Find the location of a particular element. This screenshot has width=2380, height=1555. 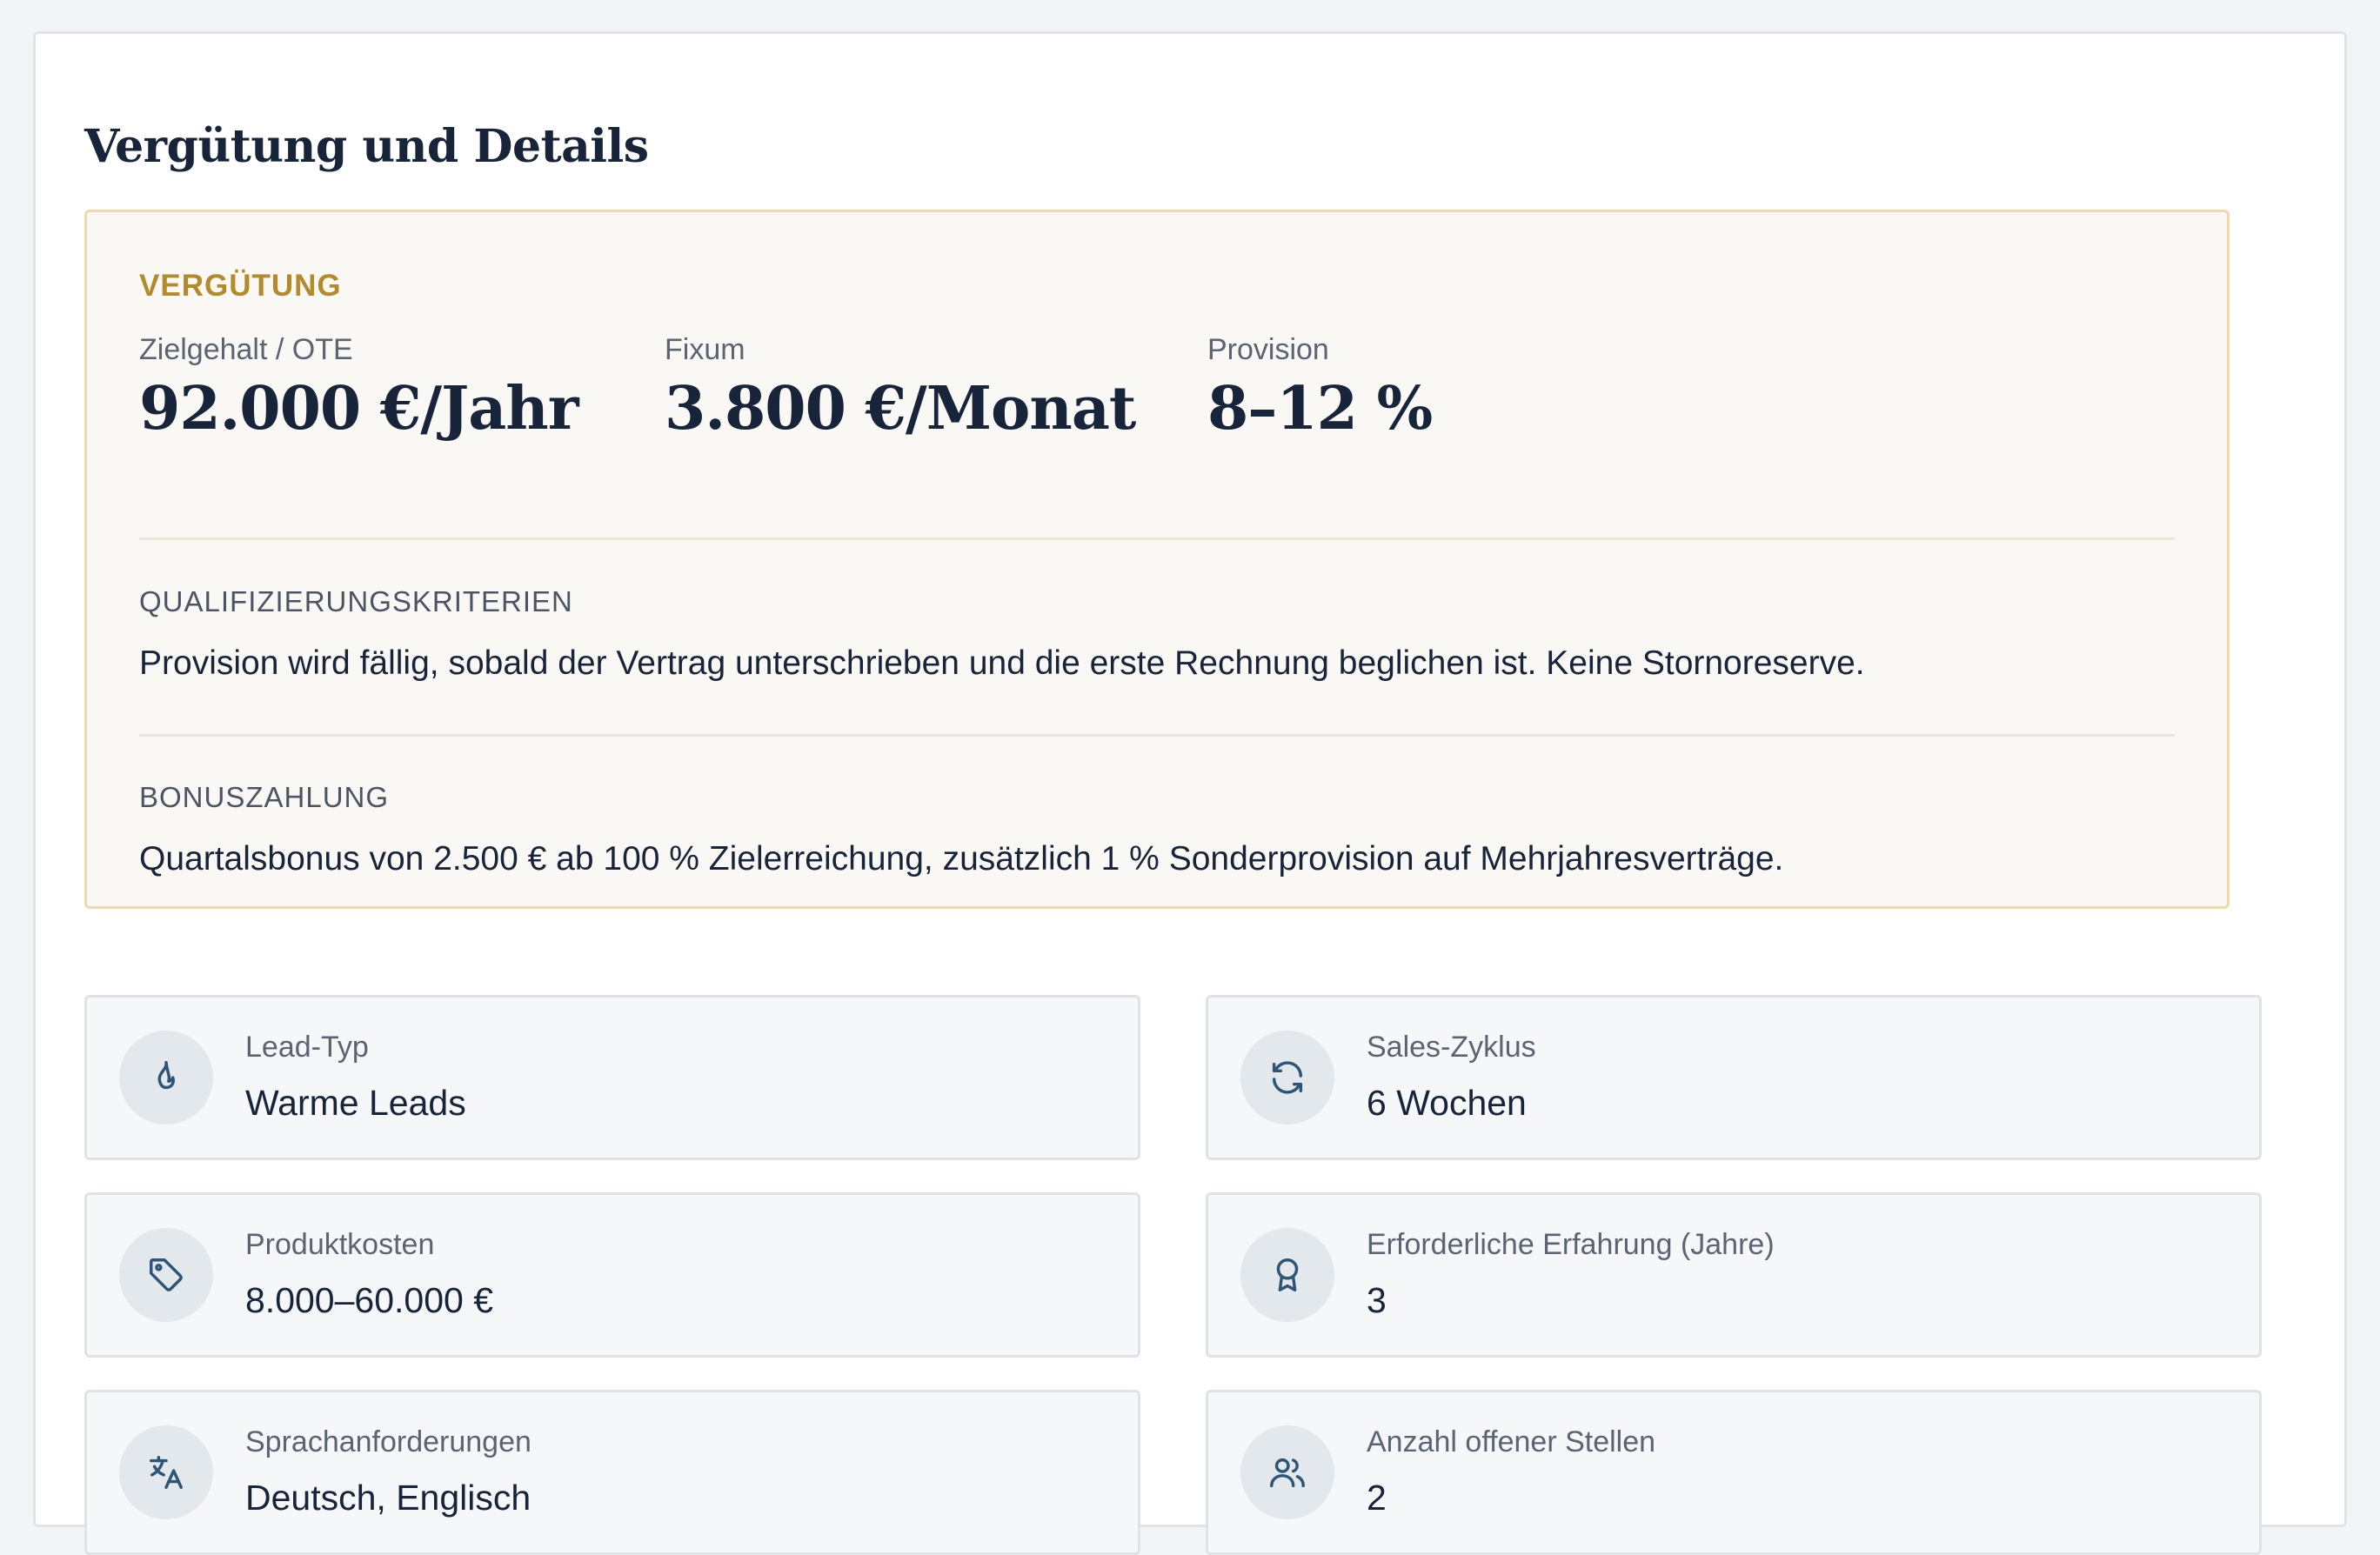

detail-card-languages: Sprachanforderungen Deutsch, Englisch is located at coordinates (612, 1472).